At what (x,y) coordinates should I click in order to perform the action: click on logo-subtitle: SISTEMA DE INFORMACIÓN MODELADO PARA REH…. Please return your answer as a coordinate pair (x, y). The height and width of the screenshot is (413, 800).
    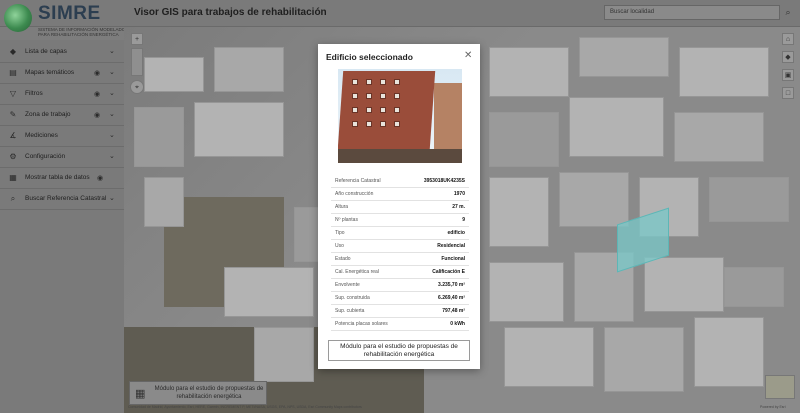
    Looking at the image, I should click on (82, 32).